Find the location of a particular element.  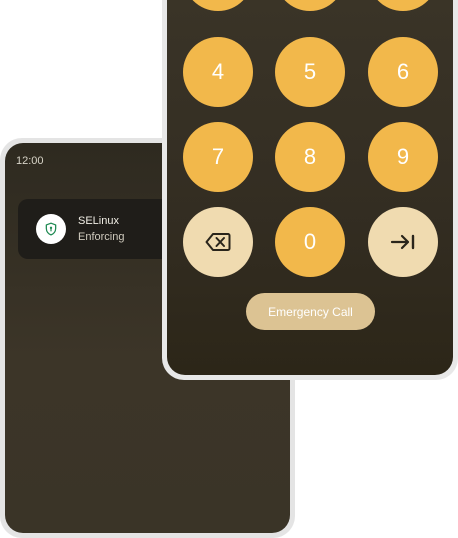

backspace-button is located at coordinates (218, 242).